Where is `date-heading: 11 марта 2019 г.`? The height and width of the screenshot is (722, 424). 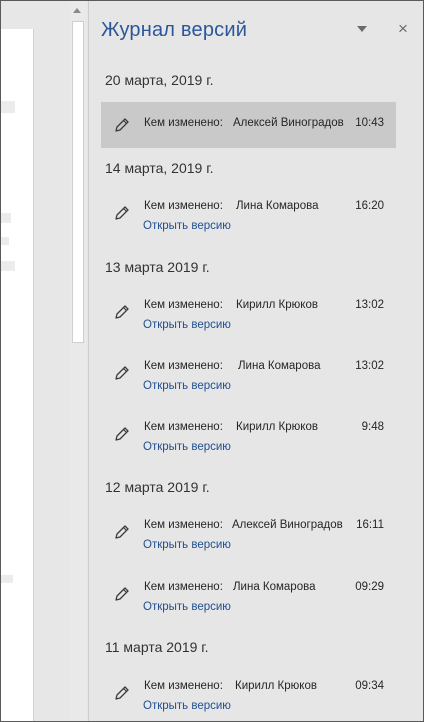
date-heading: 11 марта 2019 г. is located at coordinates (157, 647).